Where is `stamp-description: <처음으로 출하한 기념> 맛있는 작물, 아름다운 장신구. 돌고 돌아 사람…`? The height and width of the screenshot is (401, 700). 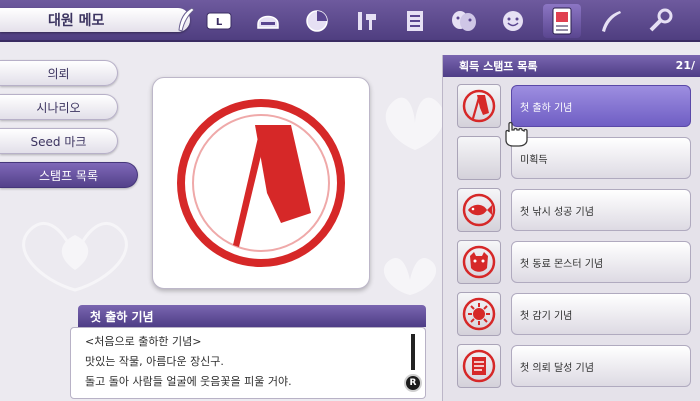
stamp-description: <처음으로 출하한 기념> 맛있는 작물, 아름다운 장신구. 돌고 돌아 사람… is located at coordinates (248, 363).